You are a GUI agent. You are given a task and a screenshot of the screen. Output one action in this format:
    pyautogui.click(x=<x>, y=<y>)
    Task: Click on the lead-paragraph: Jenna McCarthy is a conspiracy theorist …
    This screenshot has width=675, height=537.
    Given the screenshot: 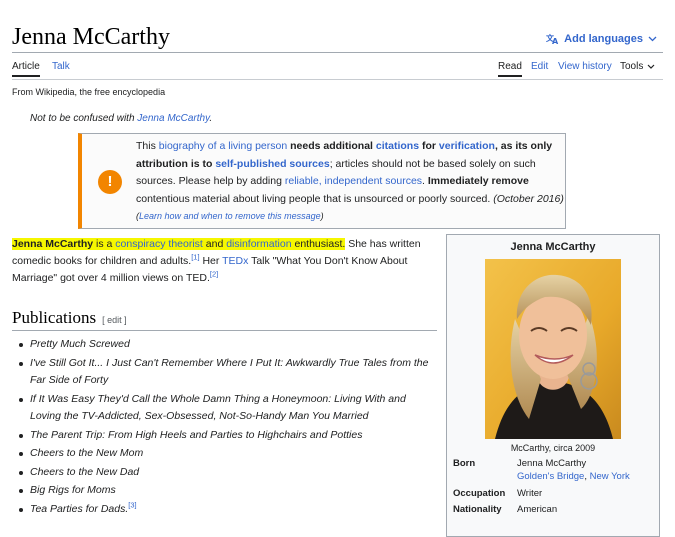 What is the action you would take?
    pyautogui.click(x=216, y=261)
    